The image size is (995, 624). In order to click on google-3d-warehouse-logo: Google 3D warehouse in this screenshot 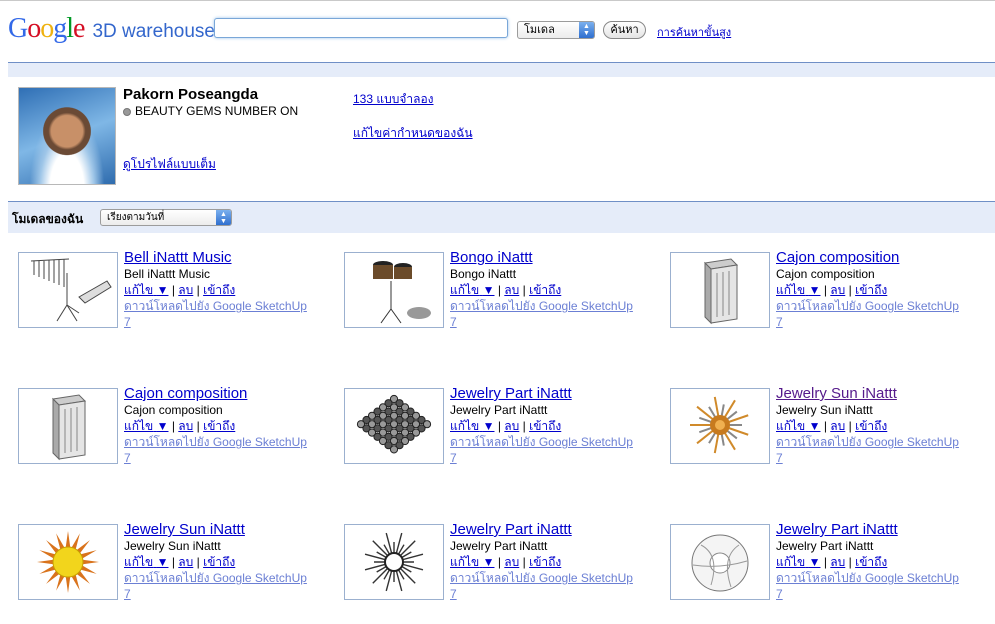, I will do `click(111, 30)`.